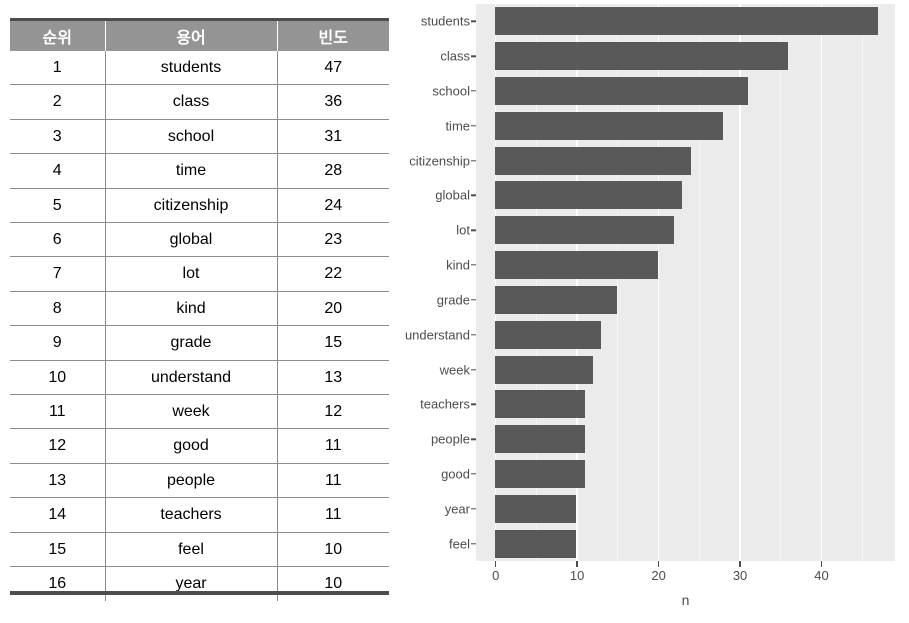  Describe the element at coordinates (536, 543) in the screenshot. I see `bar-feel` at that location.